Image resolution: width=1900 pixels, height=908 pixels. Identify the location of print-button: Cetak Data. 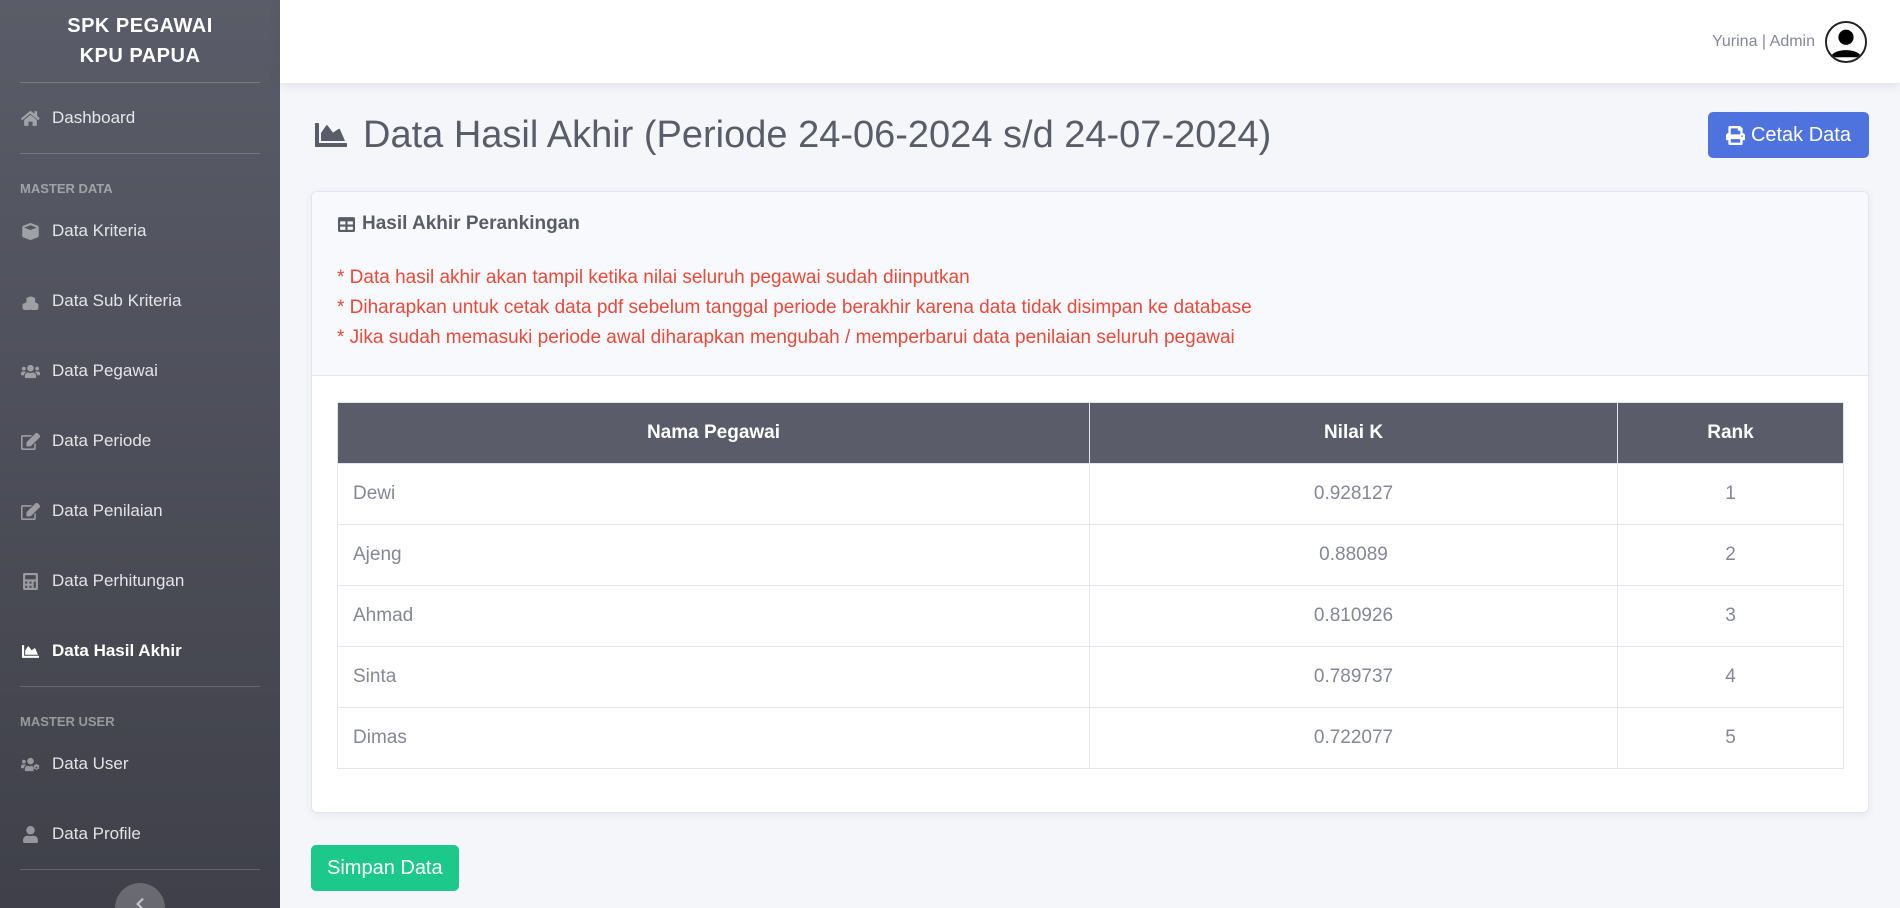
(1788, 135).